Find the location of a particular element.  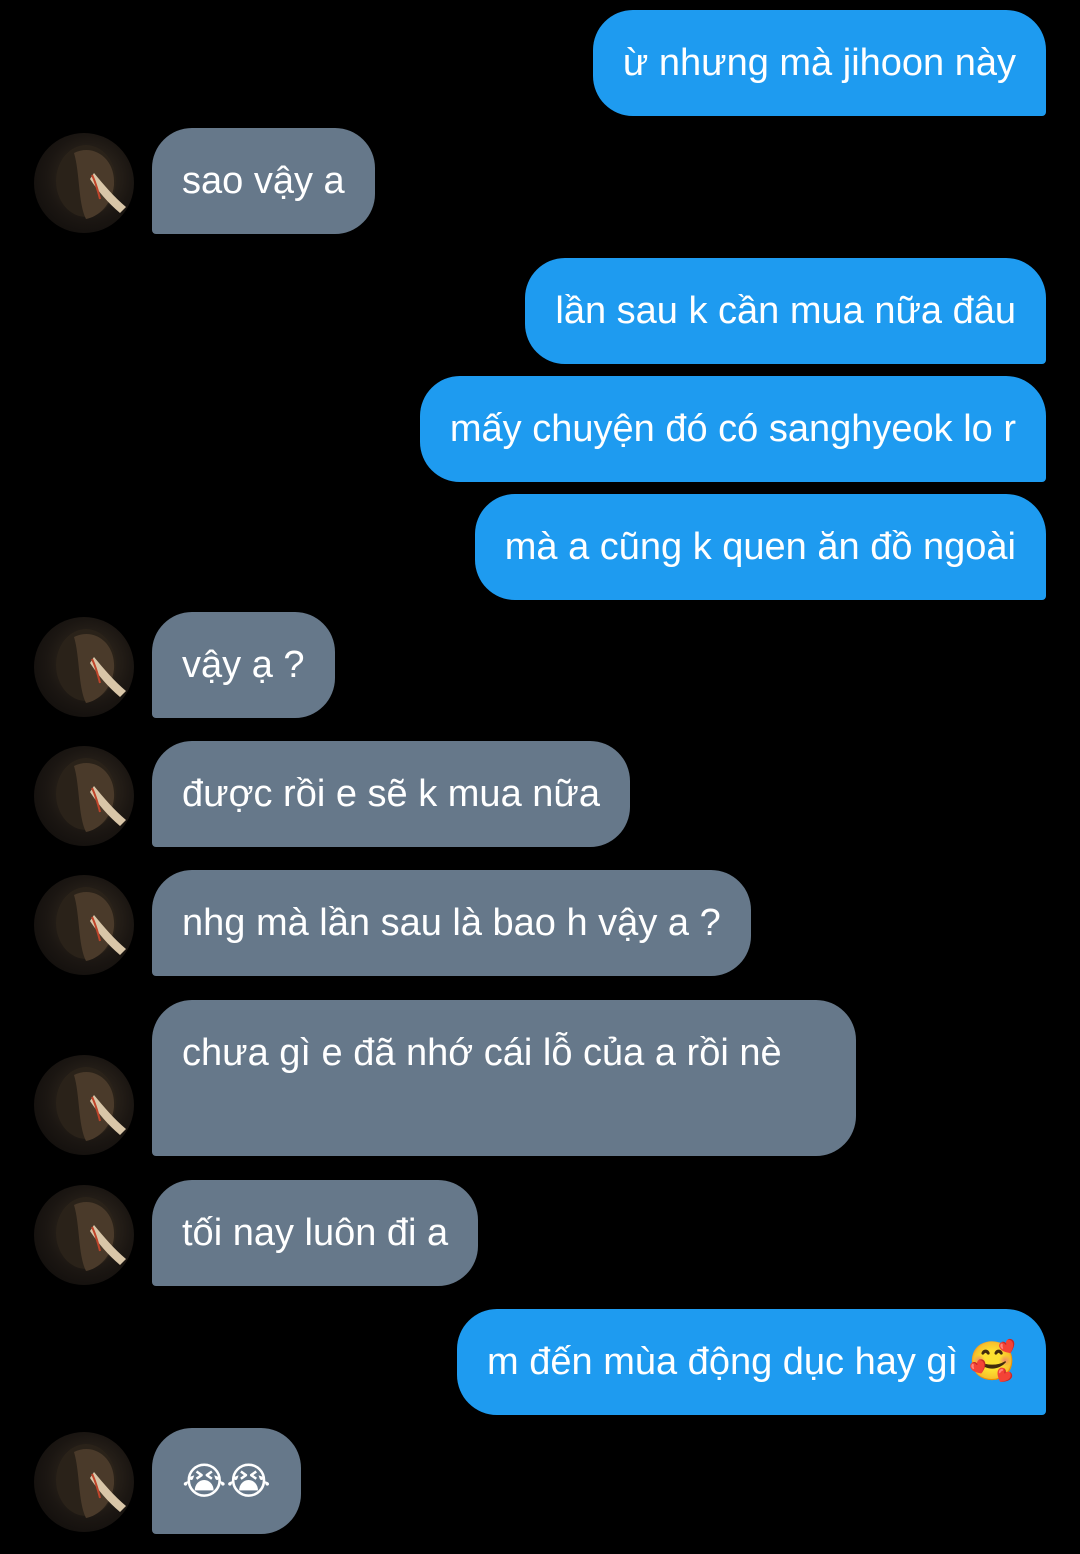

incoming-message-bubble: 😭😭 is located at coordinates (226, 1481).